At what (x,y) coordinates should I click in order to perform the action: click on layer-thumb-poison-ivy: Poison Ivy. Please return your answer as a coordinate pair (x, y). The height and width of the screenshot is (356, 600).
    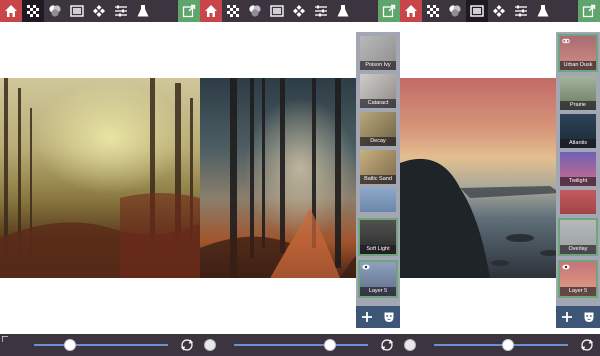
    Looking at the image, I should click on (378, 53).